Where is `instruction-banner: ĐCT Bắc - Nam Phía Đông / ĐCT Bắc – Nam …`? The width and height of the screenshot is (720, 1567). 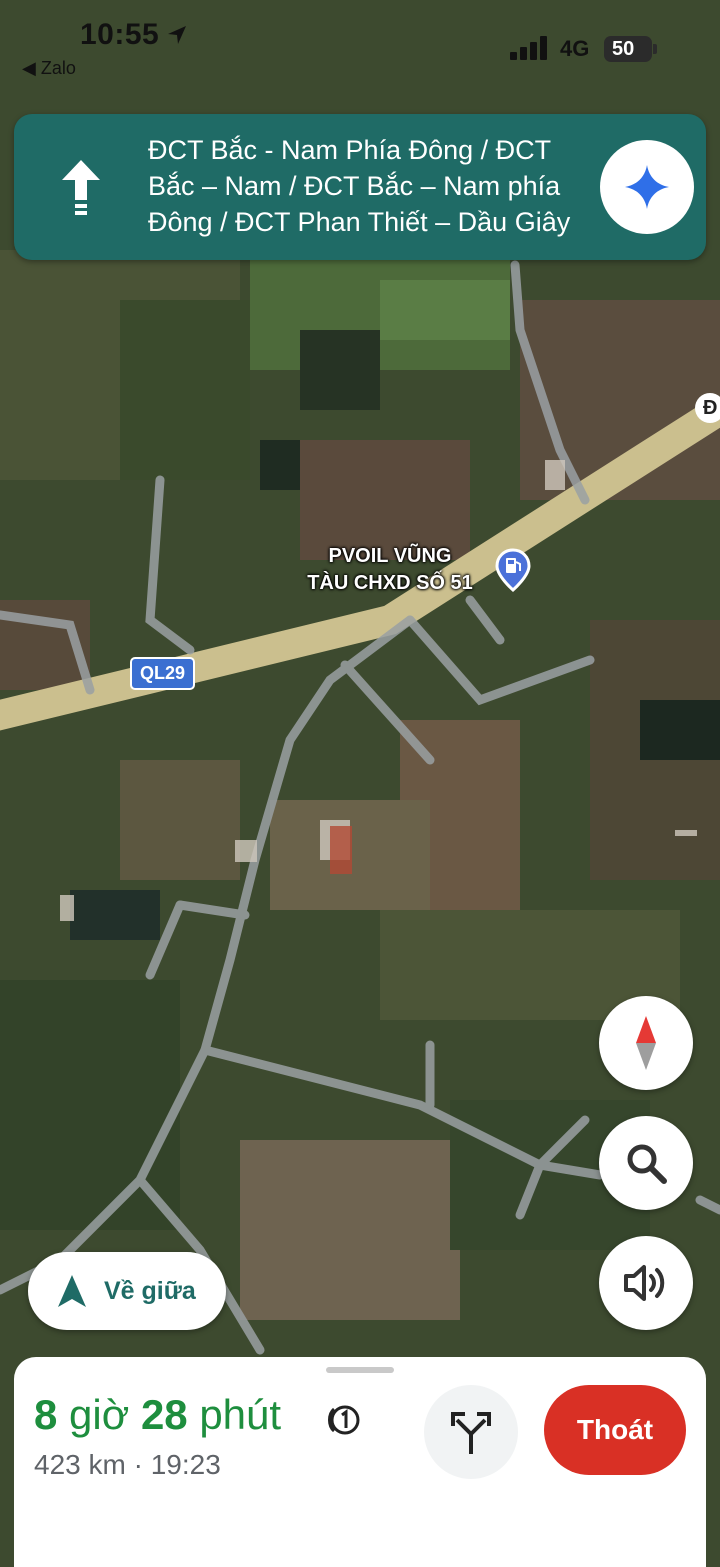 instruction-banner: ĐCT Bắc - Nam Phía Đông / ĐCT Bắc – Nam … is located at coordinates (360, 187).